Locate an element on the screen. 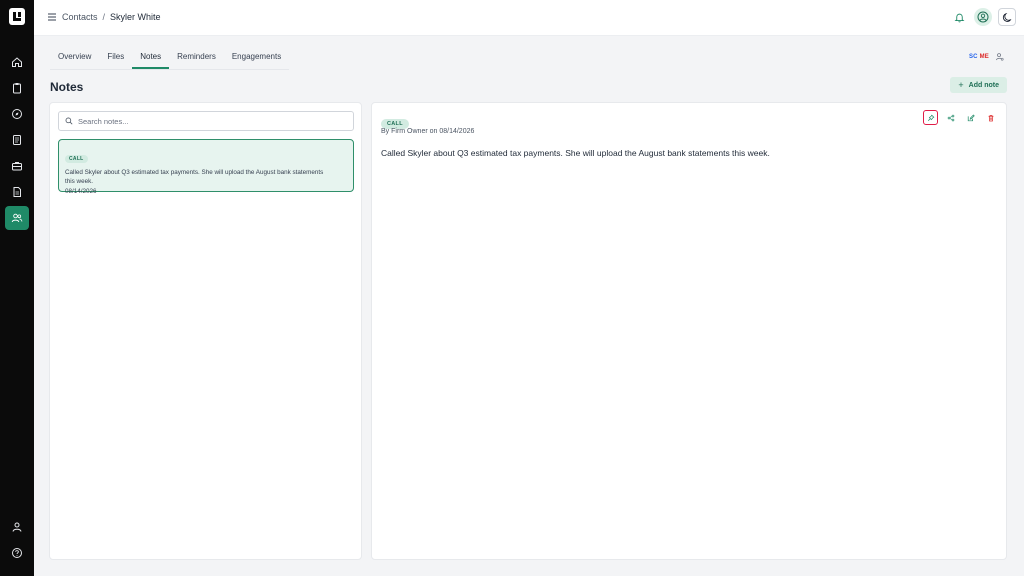 This screenshot has width=1024, height=576. search-input is located at coordinates (208, 121).